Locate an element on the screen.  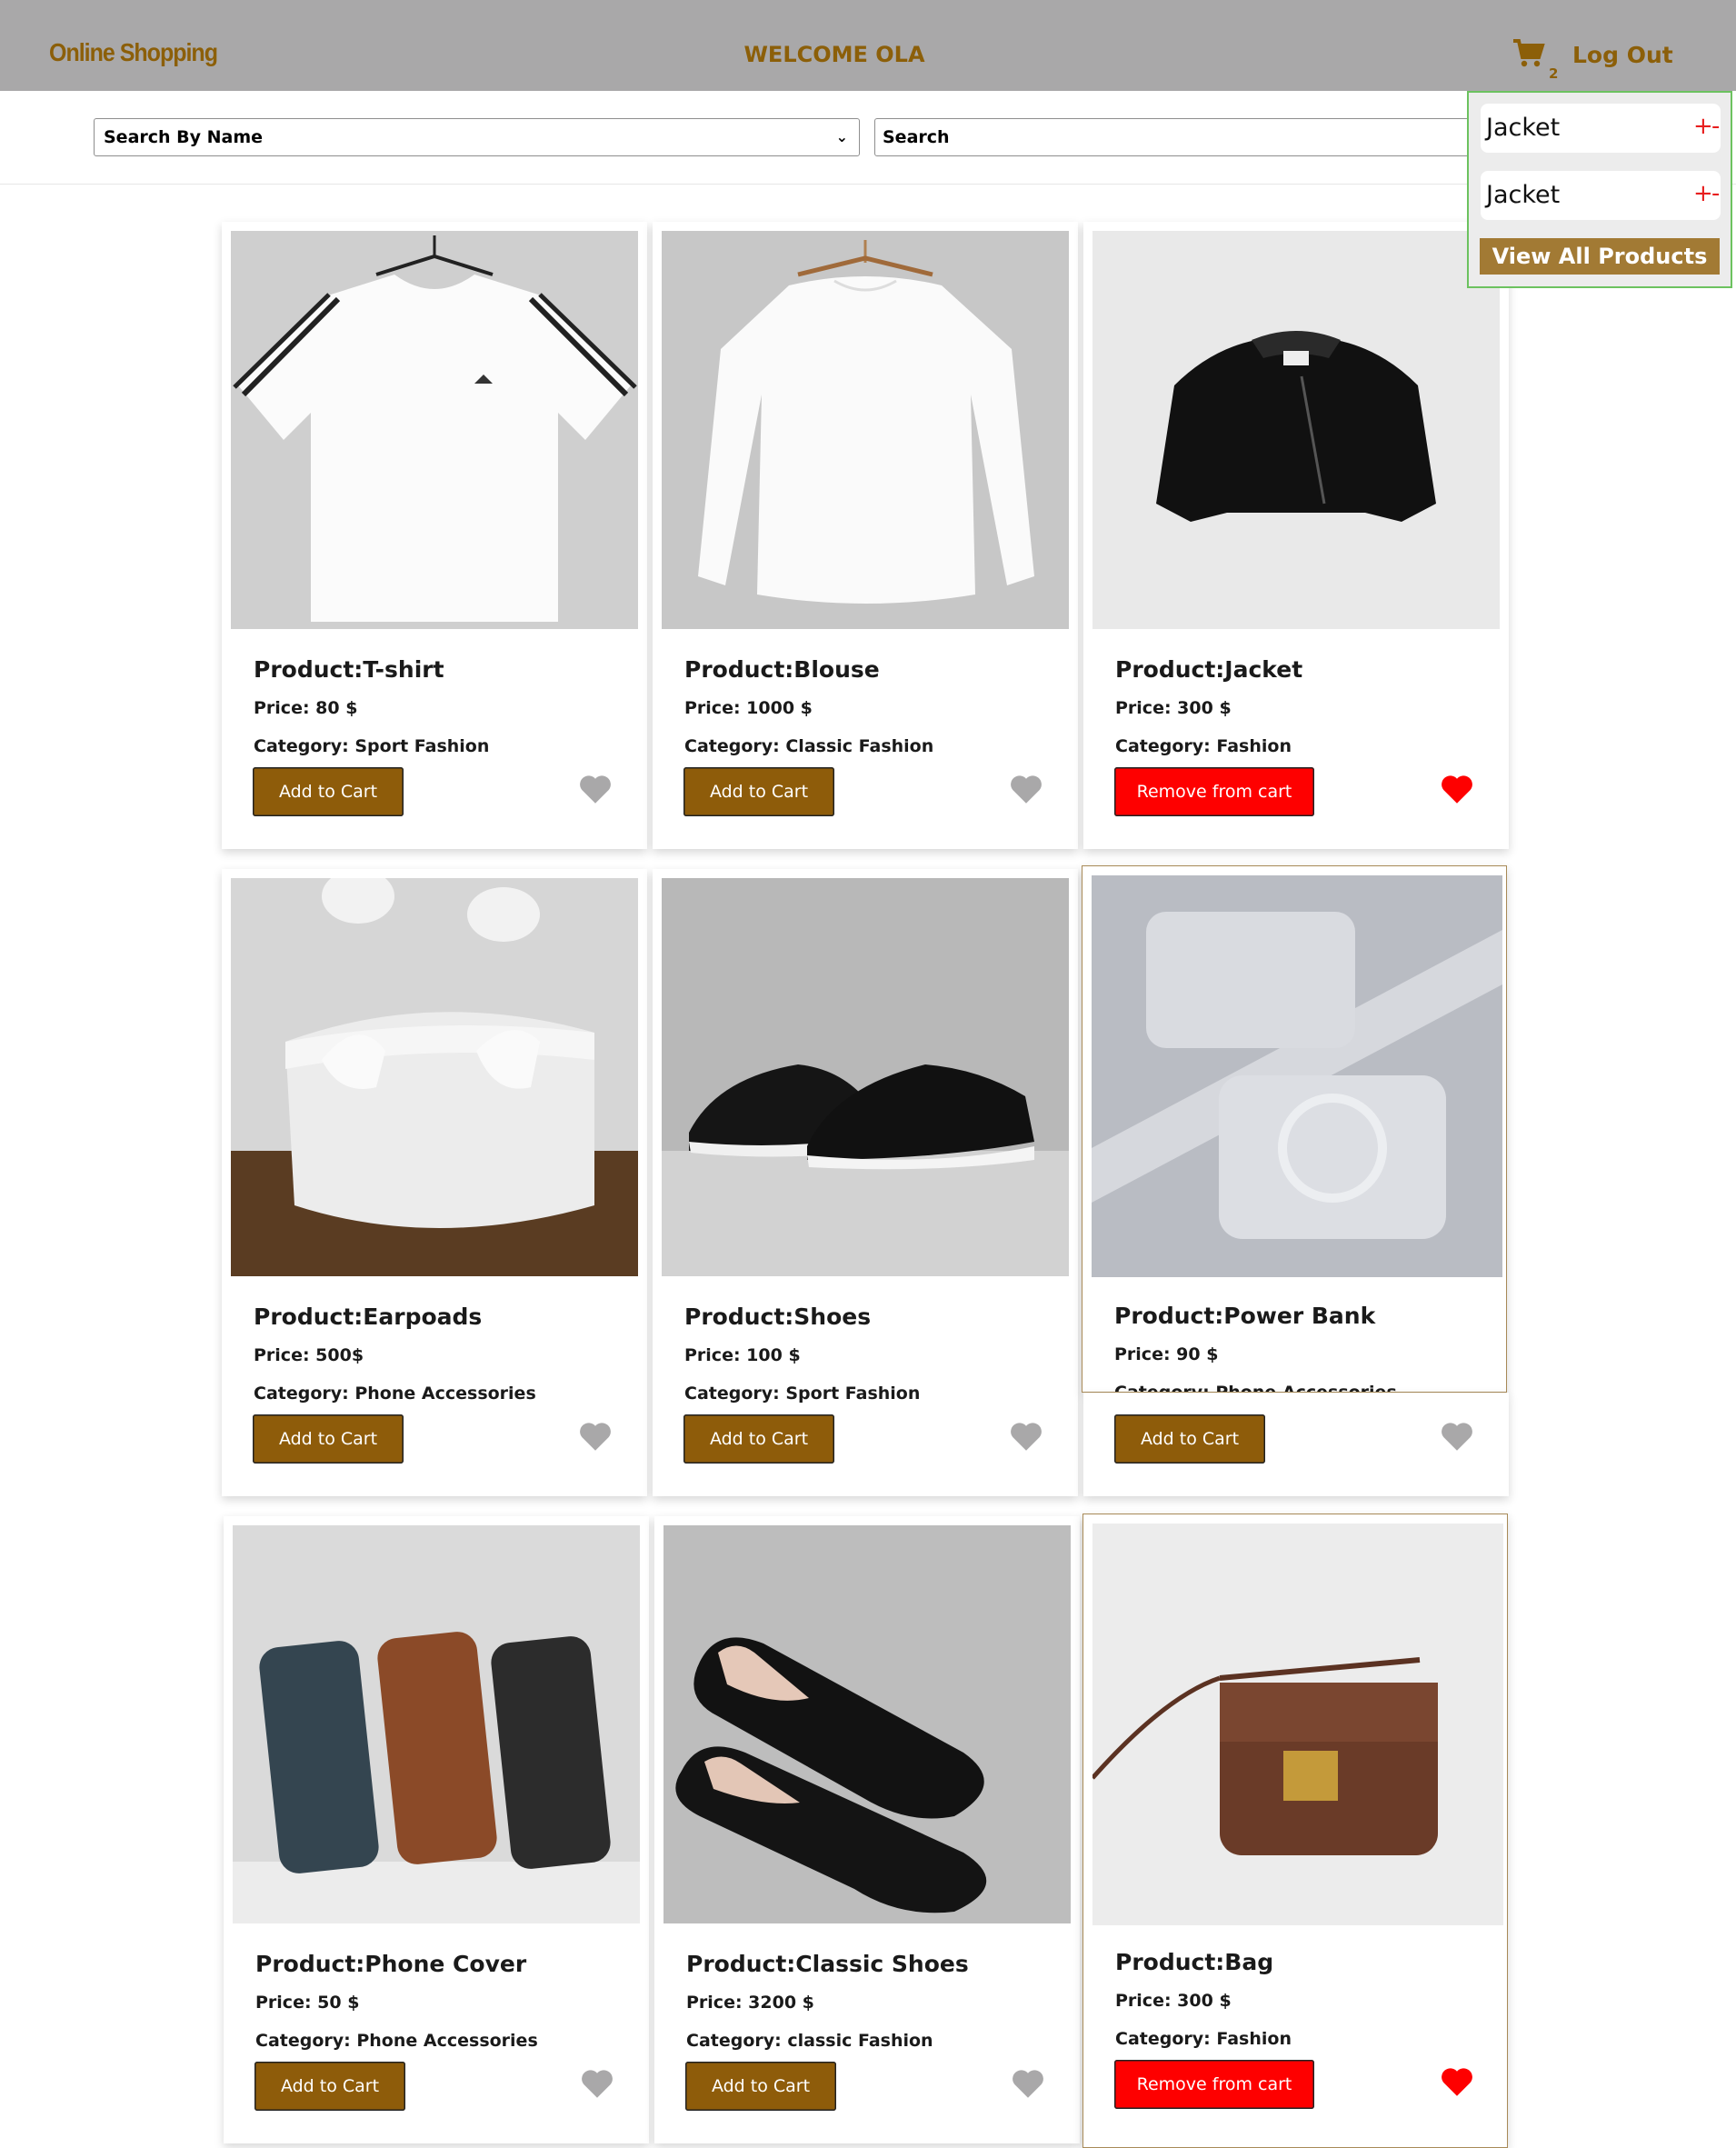
product-price: Price: 100 $ is located at coordinates (743, 1355).